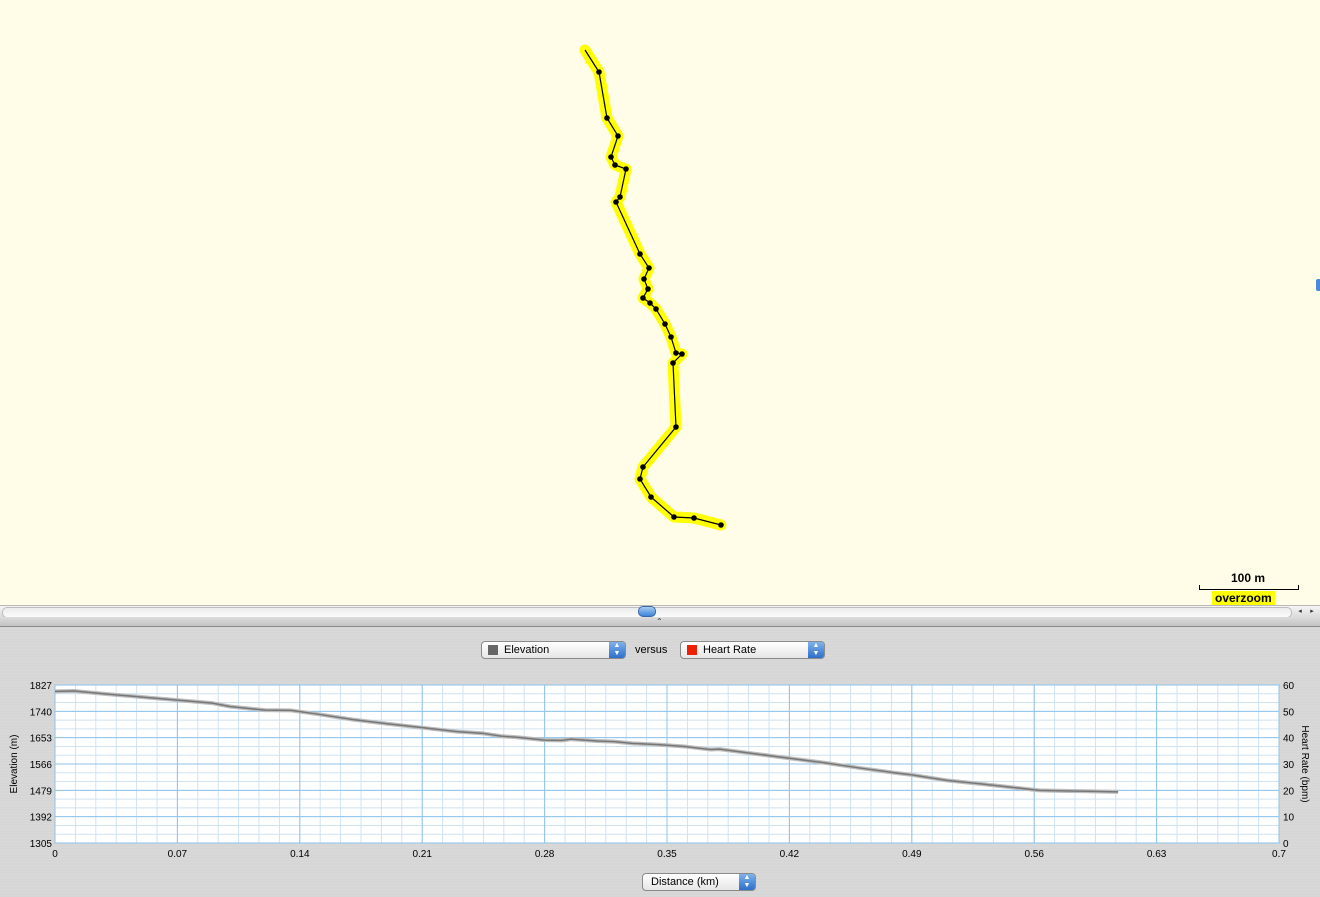 Image resolution: width=1320 pixels, height=897 pixels. I want to click on overzoom-badge: overzoom, so click(1243, 598).